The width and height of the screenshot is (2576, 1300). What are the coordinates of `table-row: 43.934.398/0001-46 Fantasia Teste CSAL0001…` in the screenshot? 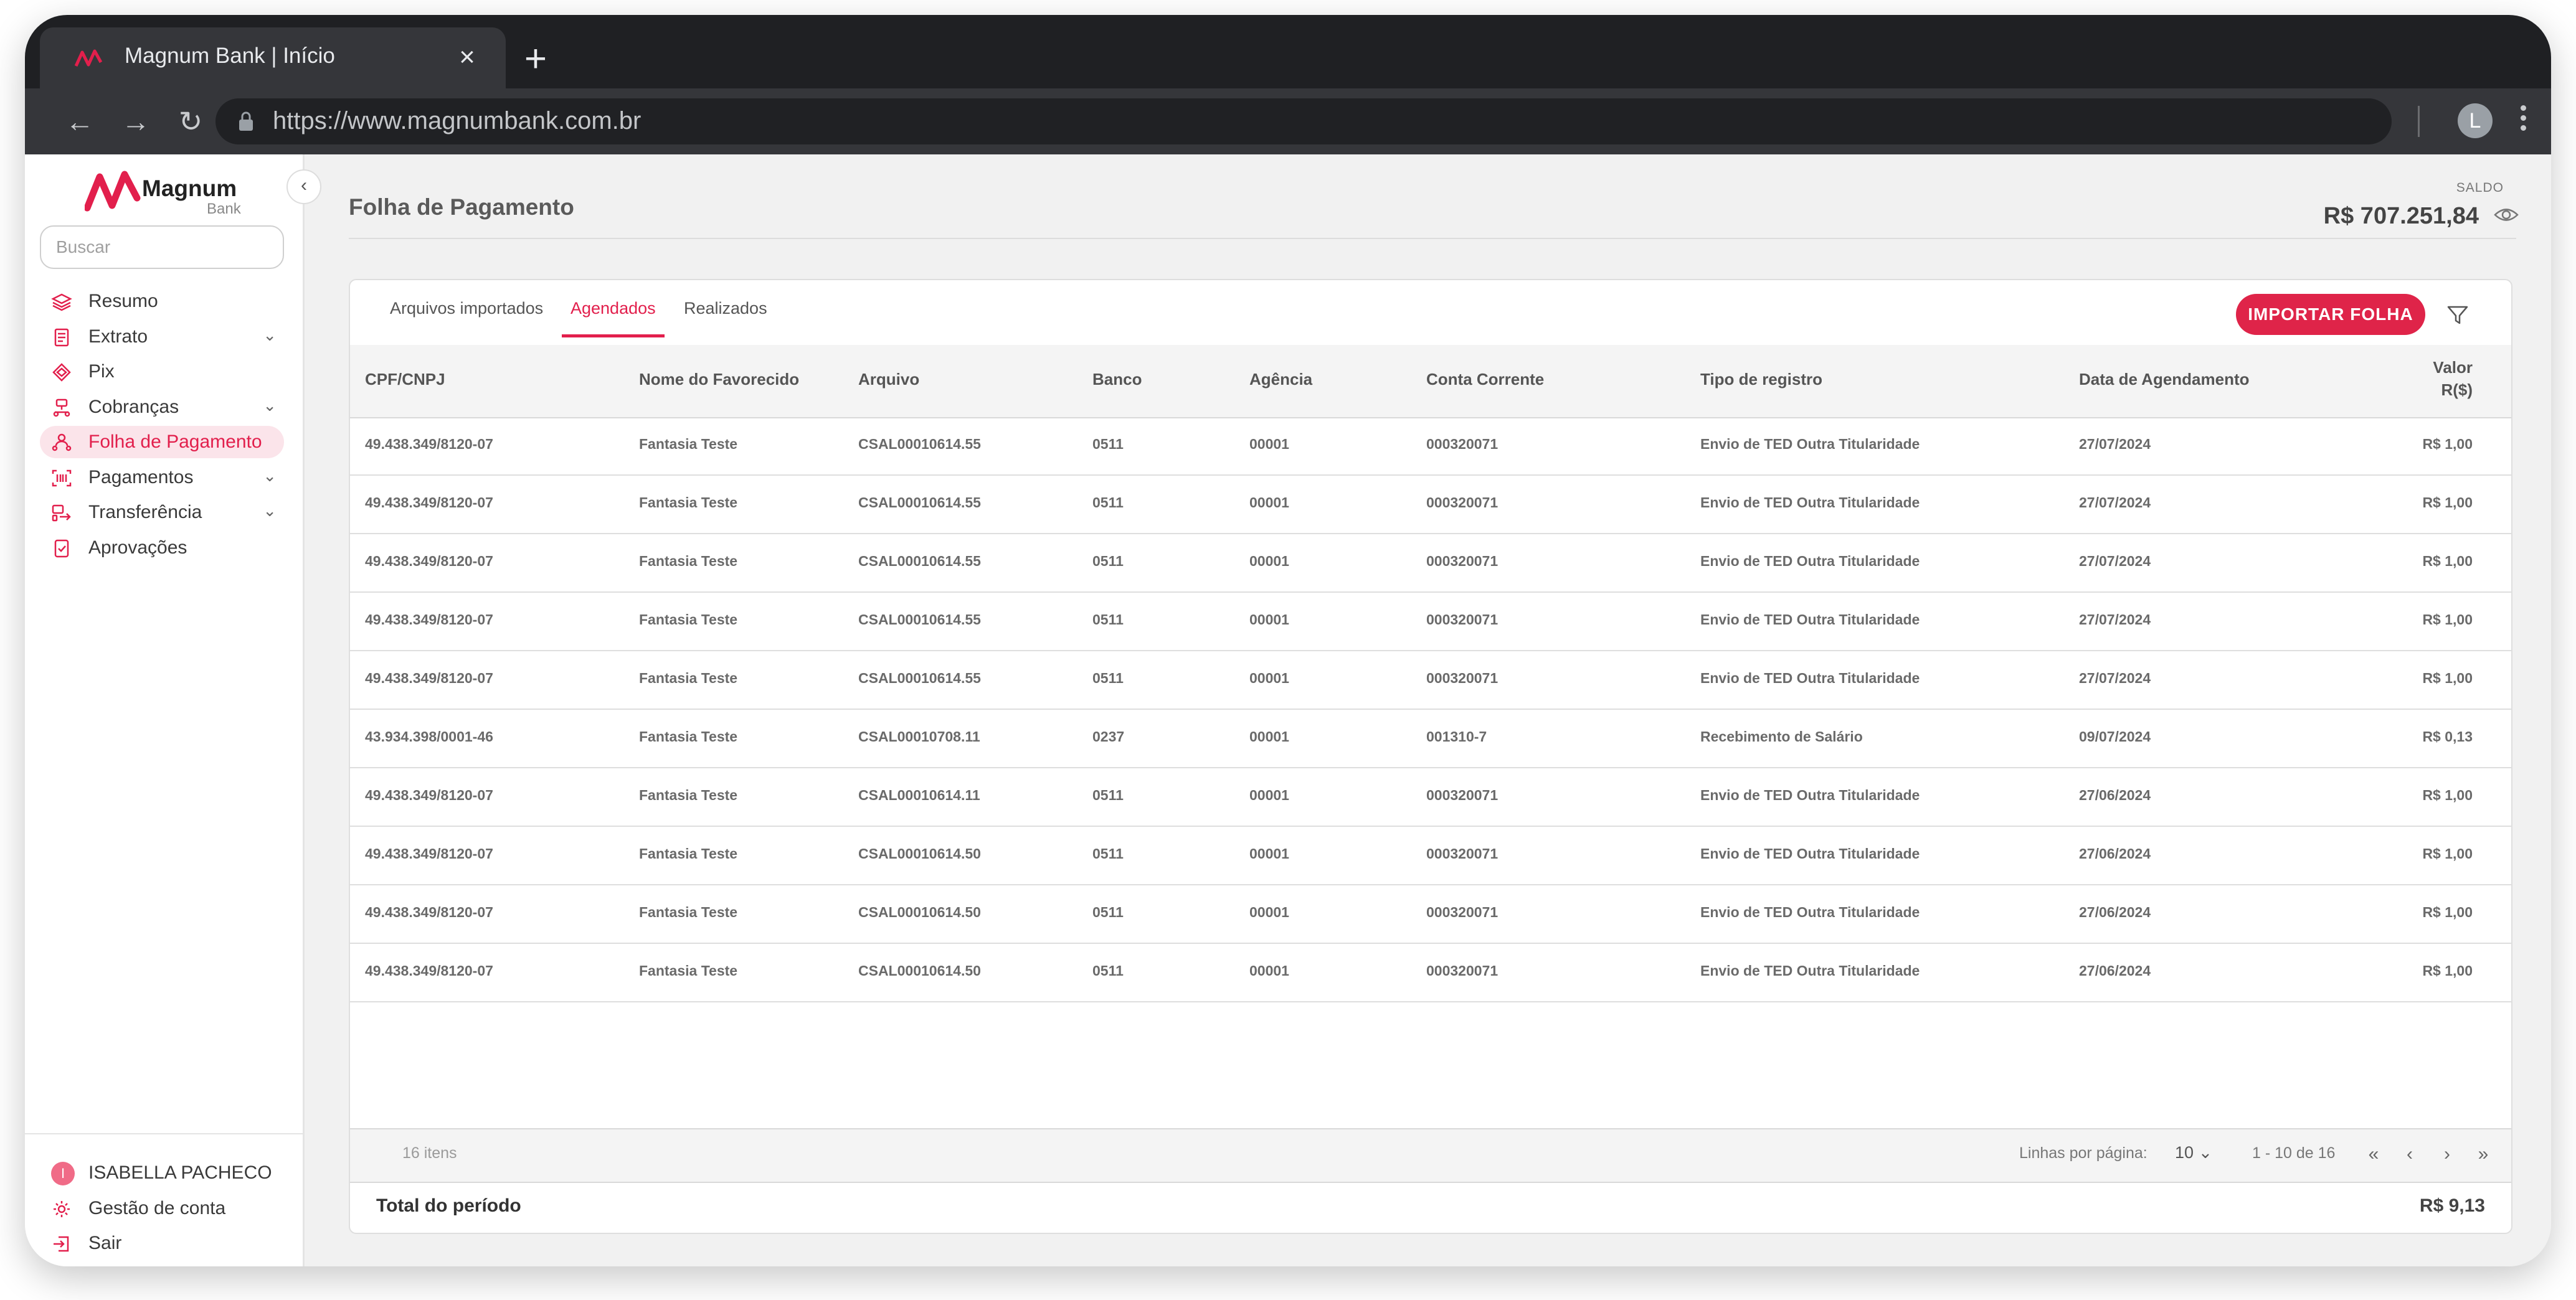 It's located at (1430, 739).